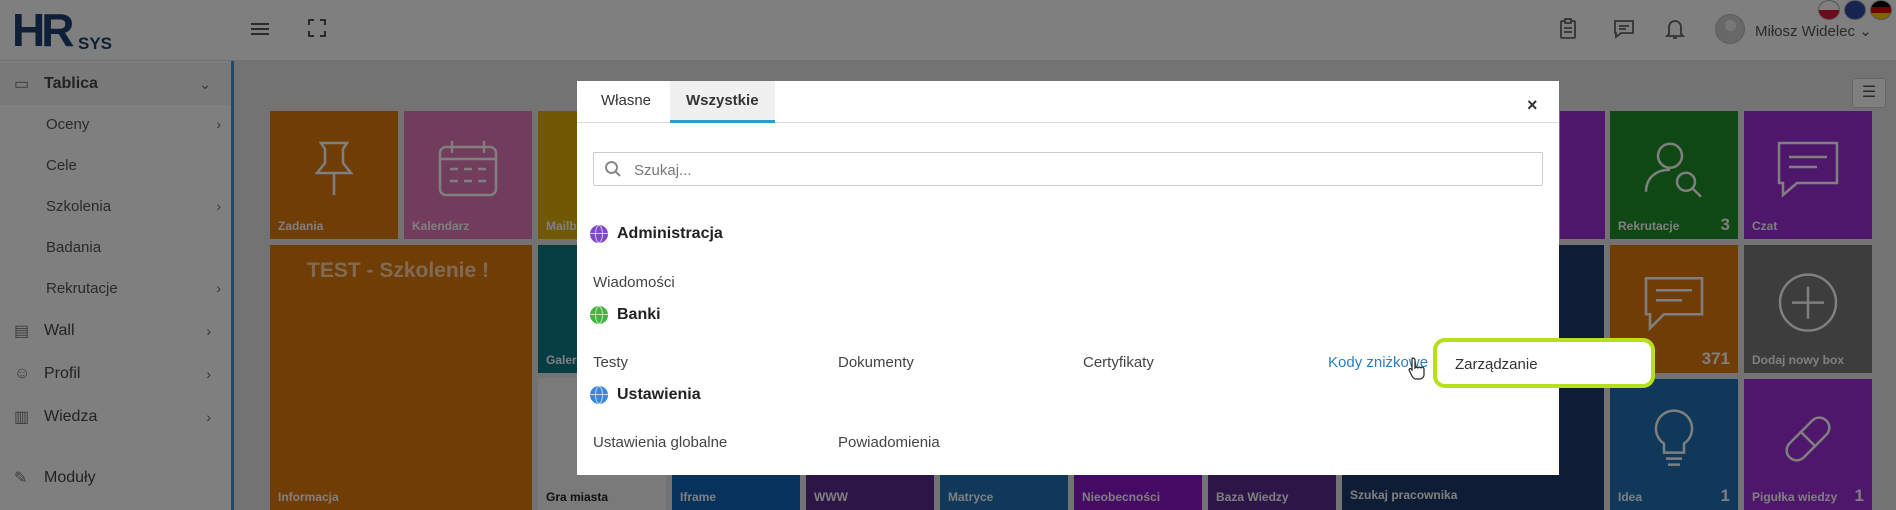 This screenshot has height=510, width=1896. What do you see at coordinates (1074, 170) in the screenshot?
I see `search-input` at bounding box center [1074, 170].